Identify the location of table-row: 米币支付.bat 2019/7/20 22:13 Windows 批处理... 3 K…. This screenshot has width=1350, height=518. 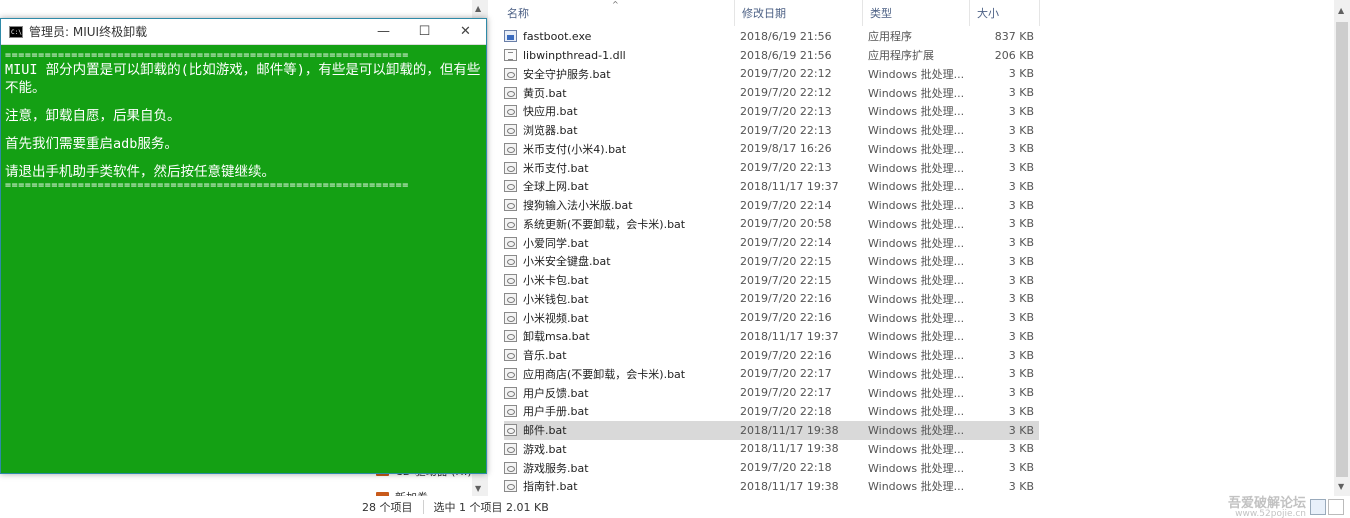
(771, 167).